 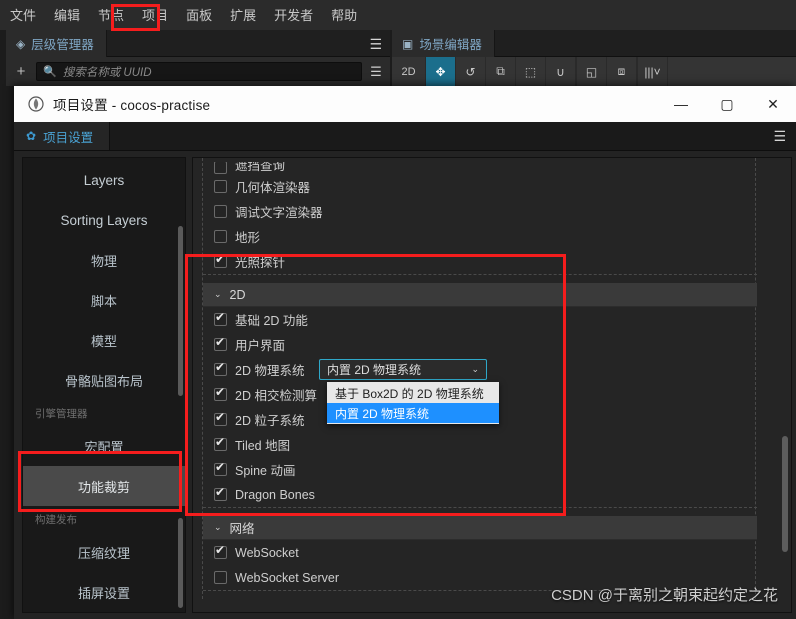 I want to click on tab-hierarchy: ◈ 层级管理器, so click(x=56, y=43).